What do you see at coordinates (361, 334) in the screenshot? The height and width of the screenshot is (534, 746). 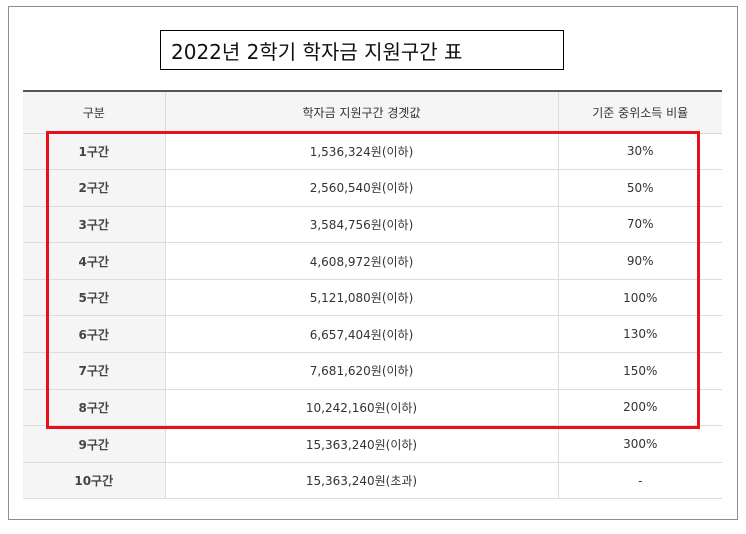 I see `row-threshold: 6,657,404원(이하)` at bounding box center [361, 334].